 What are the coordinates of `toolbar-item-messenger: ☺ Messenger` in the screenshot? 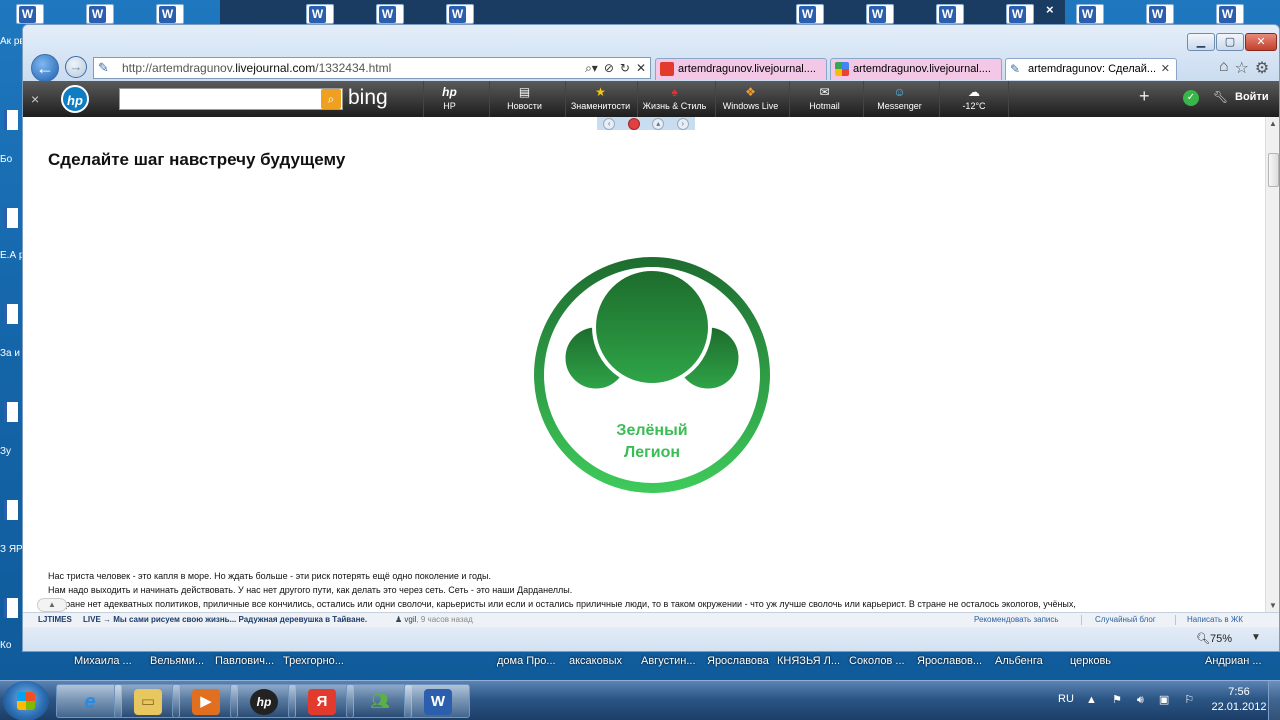 It's located at (899, 99).